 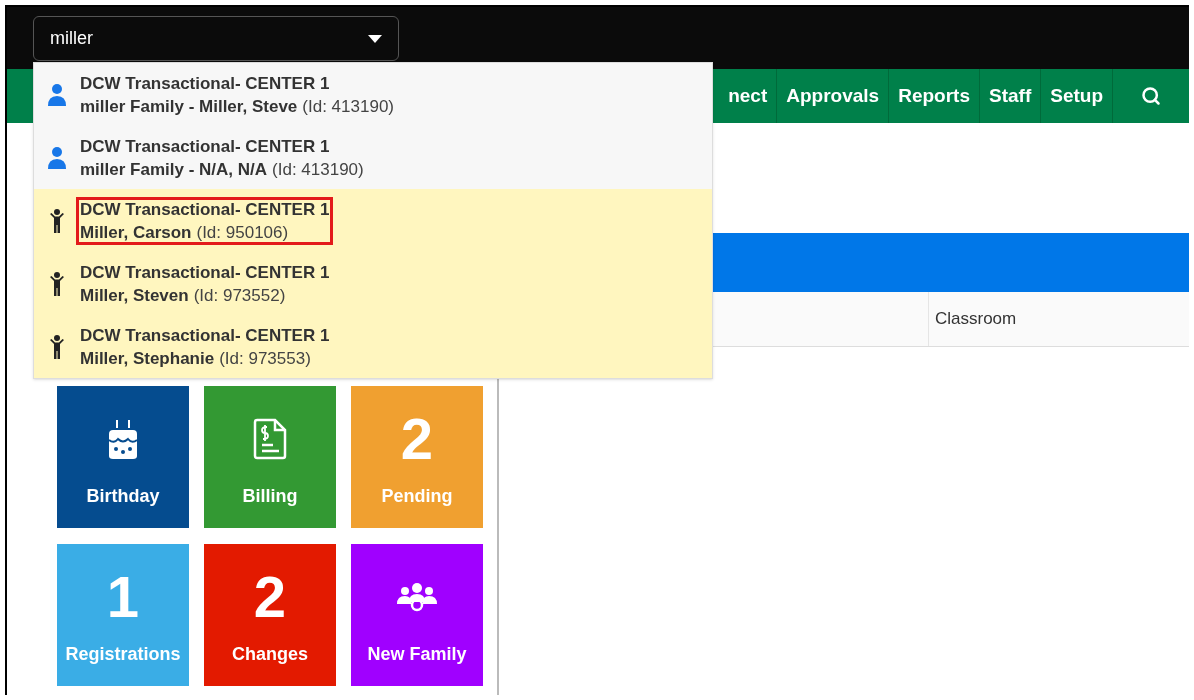 I want to click on nav-item: Setup, so click(x=1077, y=96).